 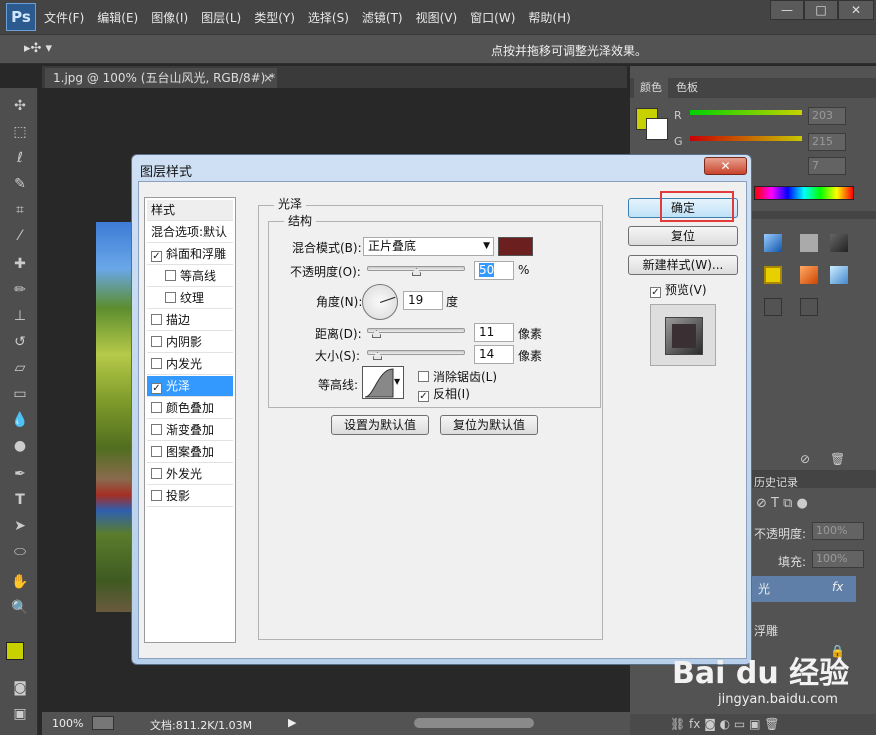 What do you see at coordinates (117, 17) in the screenshot?
I see `menu-edit: 编辑(E)` at bounding box center [117, 17].